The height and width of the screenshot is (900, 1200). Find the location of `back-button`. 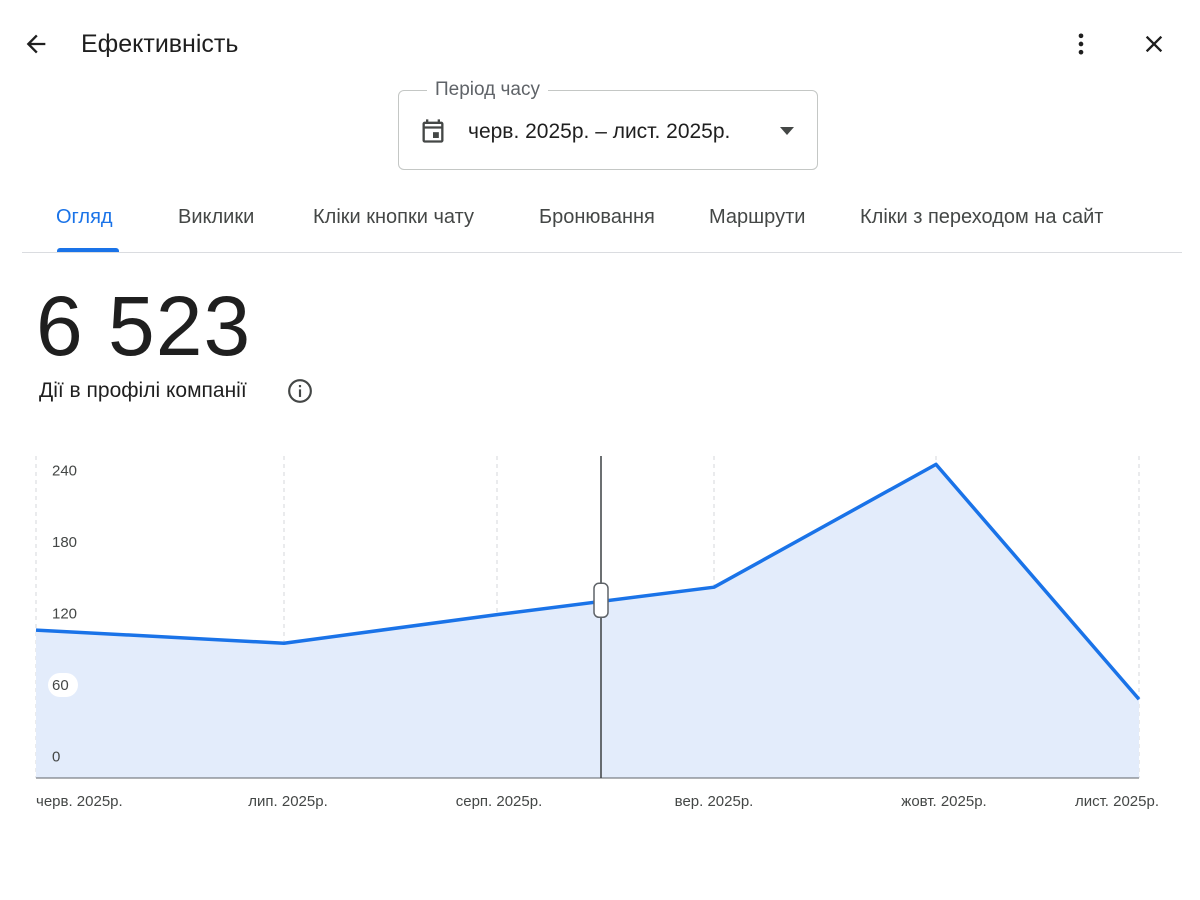

back-button is located at coordinates (36, 44).